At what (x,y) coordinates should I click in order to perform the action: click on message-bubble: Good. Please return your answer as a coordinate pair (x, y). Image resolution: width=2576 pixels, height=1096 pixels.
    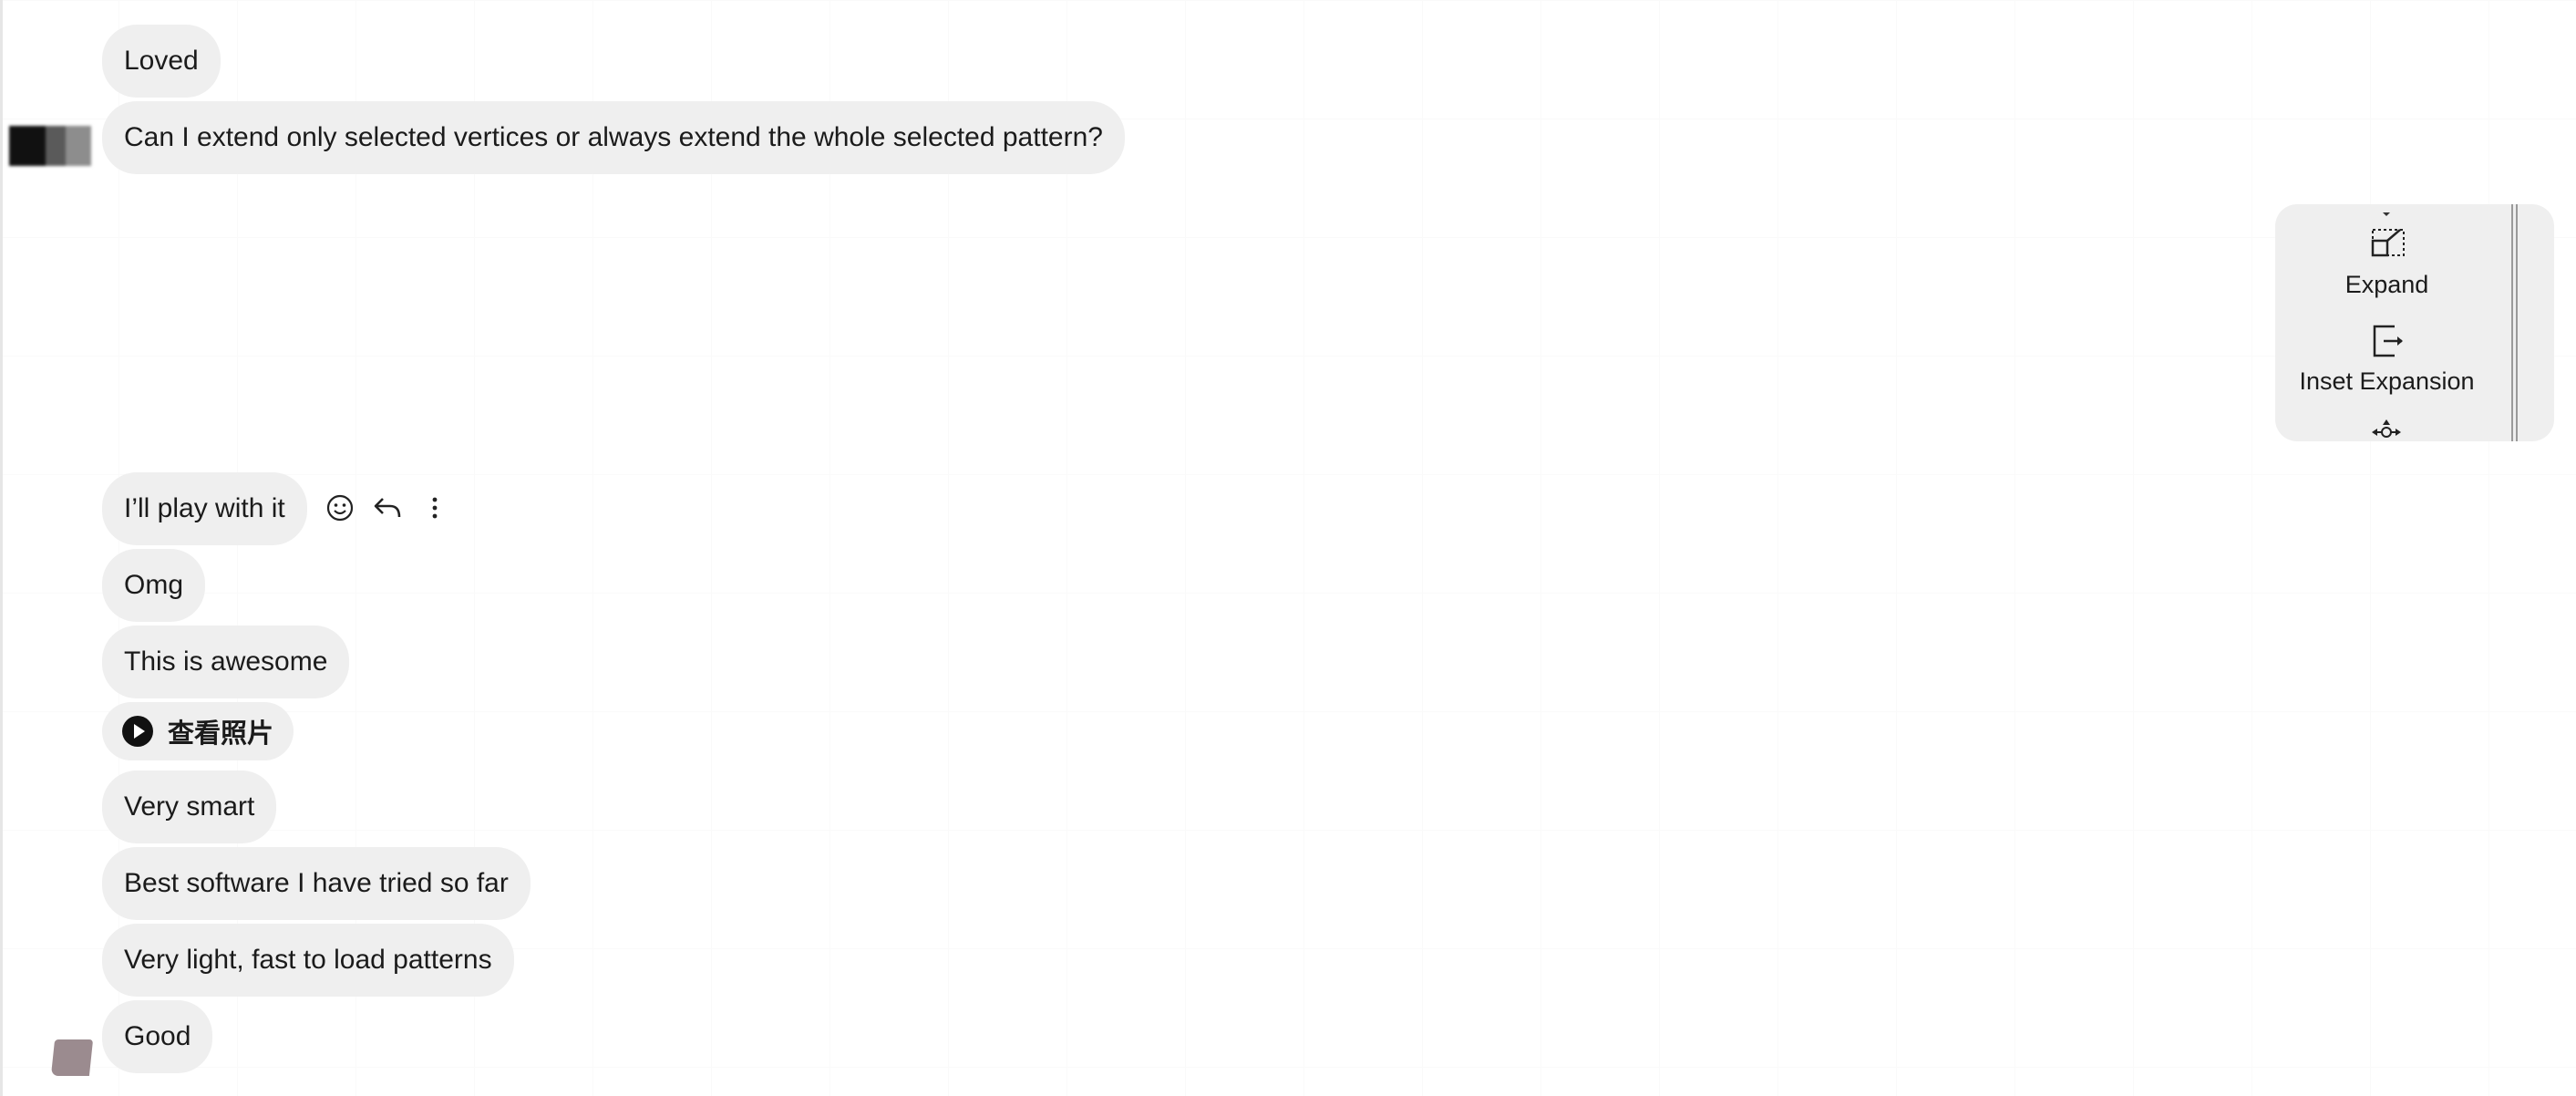
    Looking at the image, I should click on (157, 1037).